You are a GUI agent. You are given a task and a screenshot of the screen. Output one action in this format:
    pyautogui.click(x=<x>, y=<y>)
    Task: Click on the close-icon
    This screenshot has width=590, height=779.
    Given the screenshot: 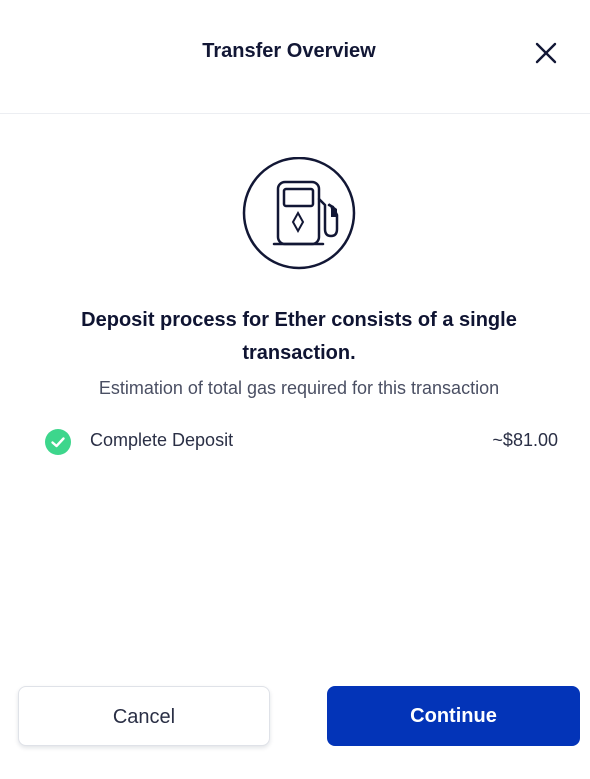 What is the action you would take?
    pyautogui.click(x=546, y=53)
    